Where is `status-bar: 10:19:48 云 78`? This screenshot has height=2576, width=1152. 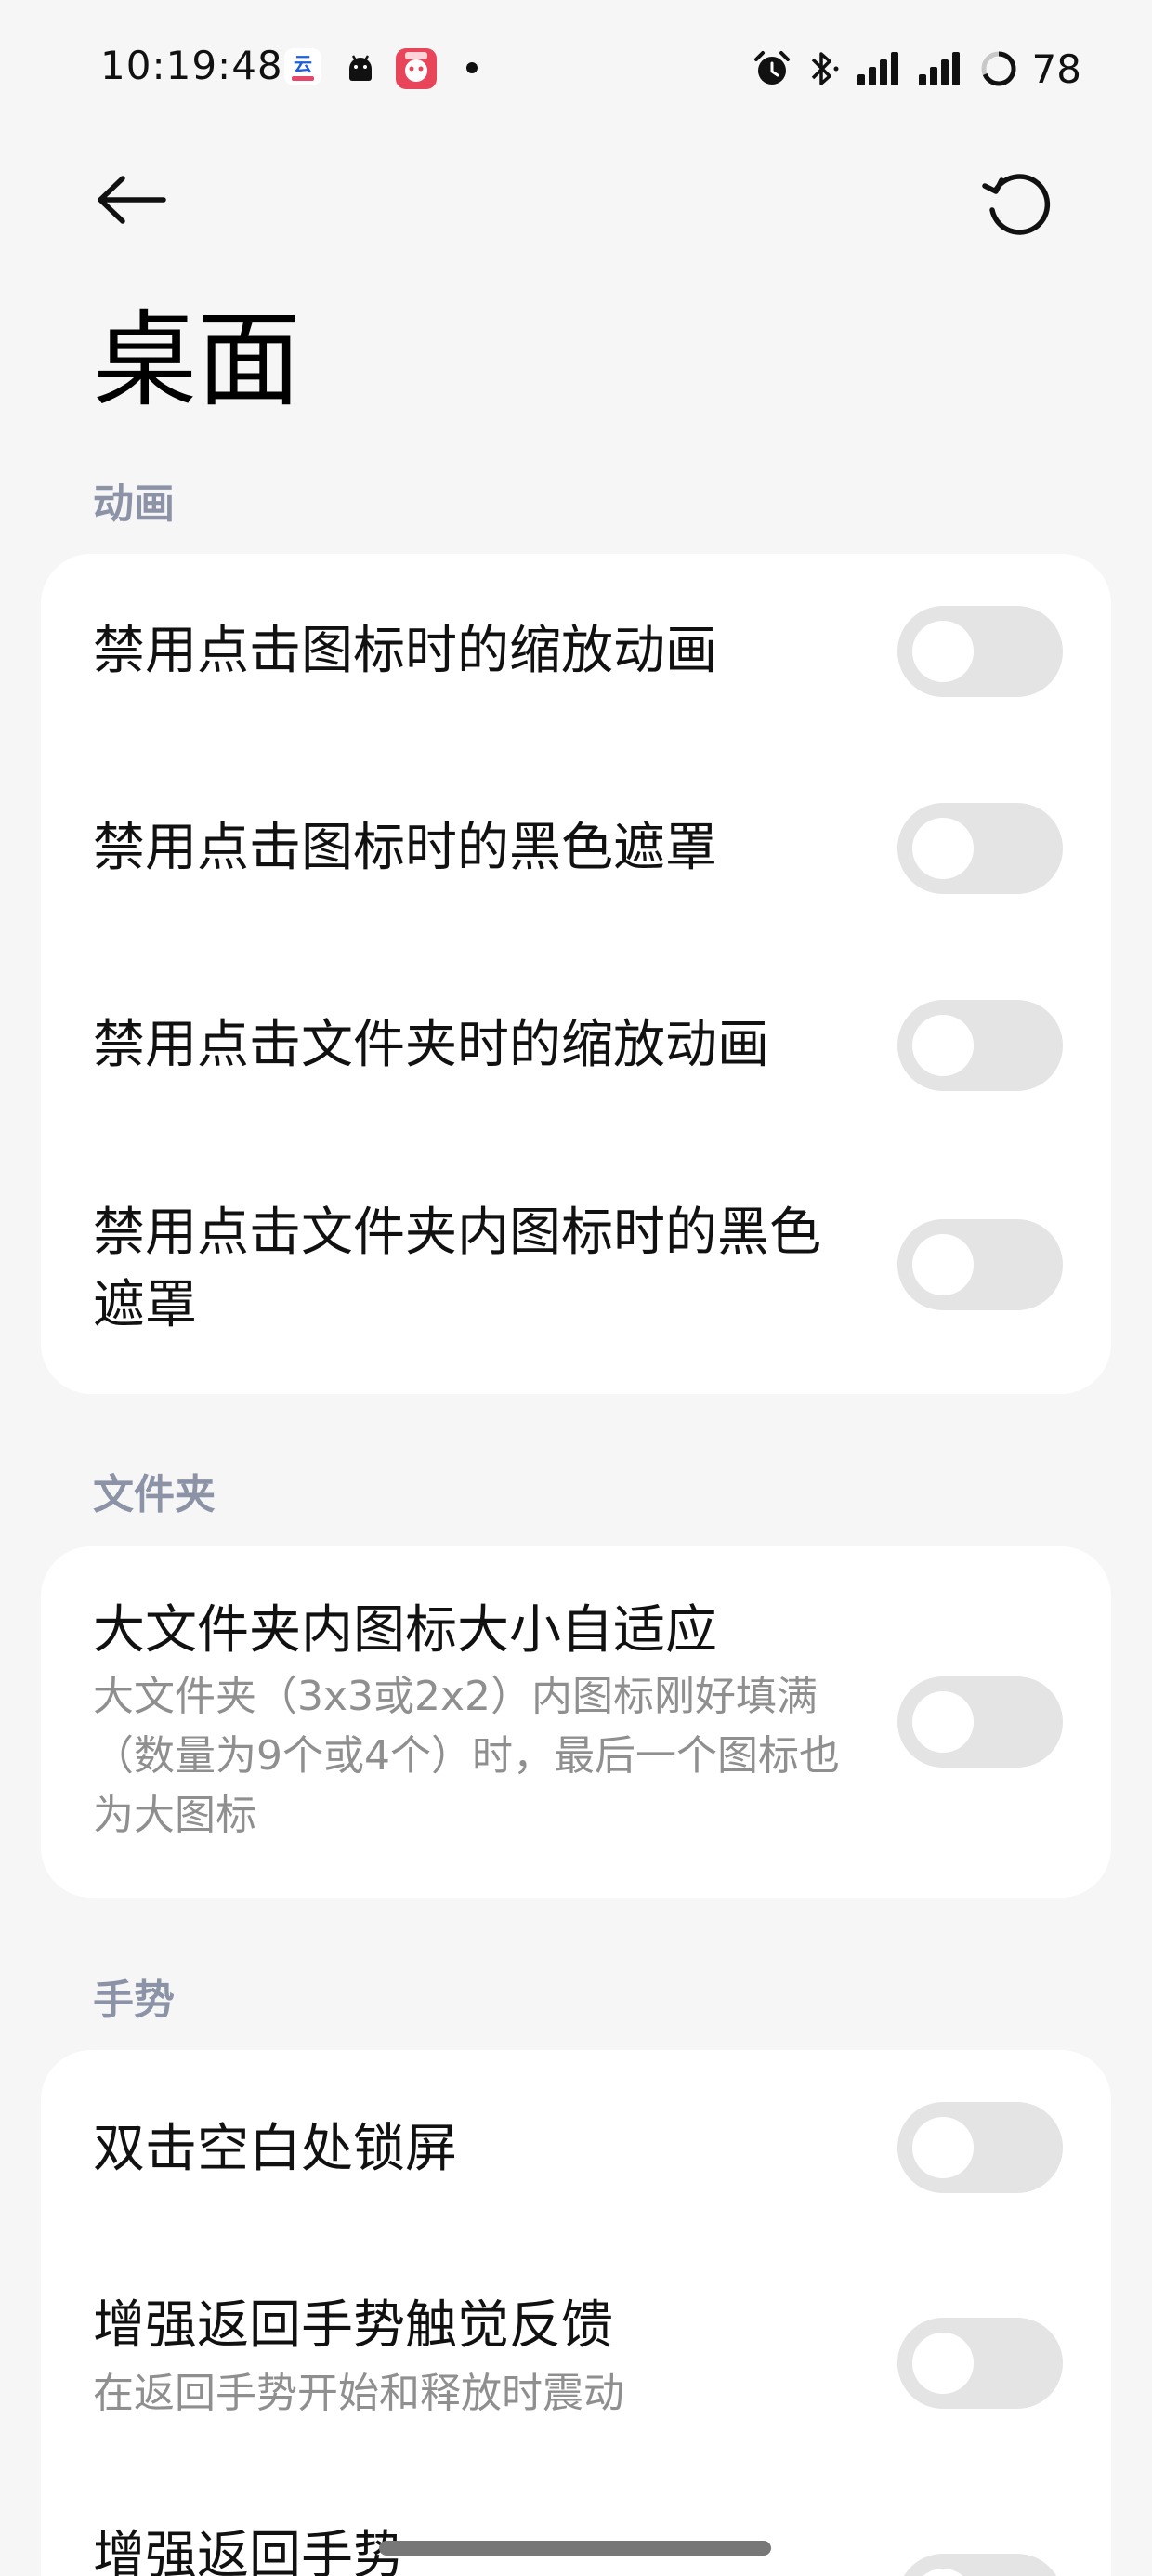 status-bar: 10:19:48 云 78 is located at coordinates (576, 69).